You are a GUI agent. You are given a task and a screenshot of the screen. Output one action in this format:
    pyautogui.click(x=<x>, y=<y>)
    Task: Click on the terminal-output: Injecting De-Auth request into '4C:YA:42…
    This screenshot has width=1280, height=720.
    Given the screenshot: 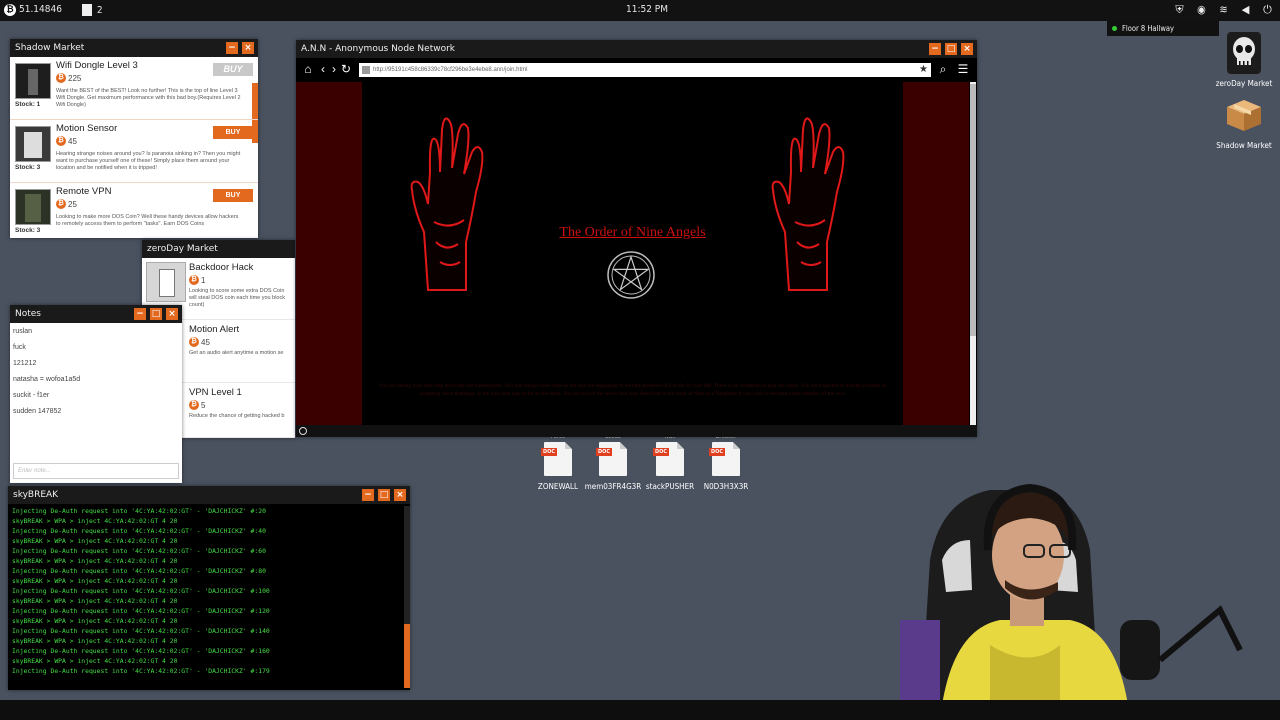 What is the action you would take?
    pyautogui.click(x=209, y=597)
    